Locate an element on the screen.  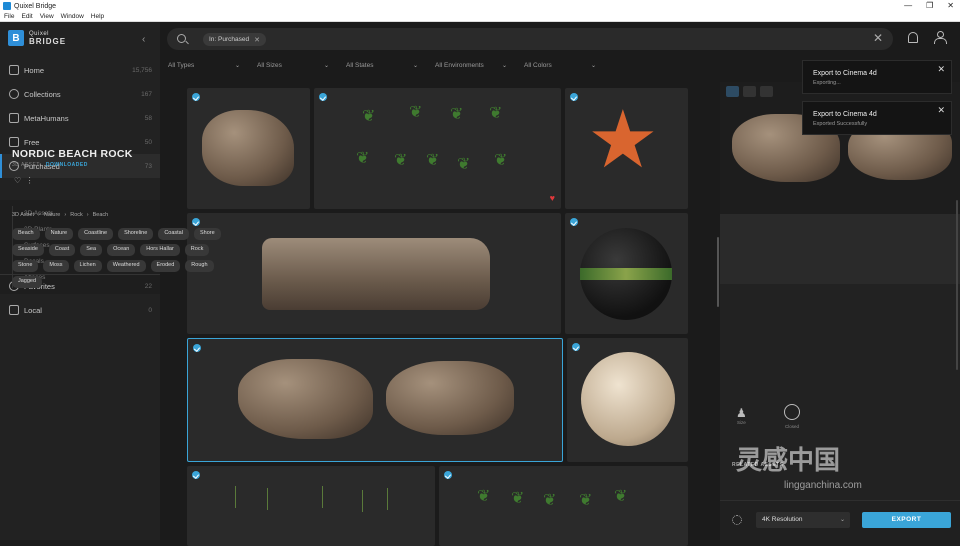
filter-colors: All Colors ⌄ is located at coordinates (563, 65).